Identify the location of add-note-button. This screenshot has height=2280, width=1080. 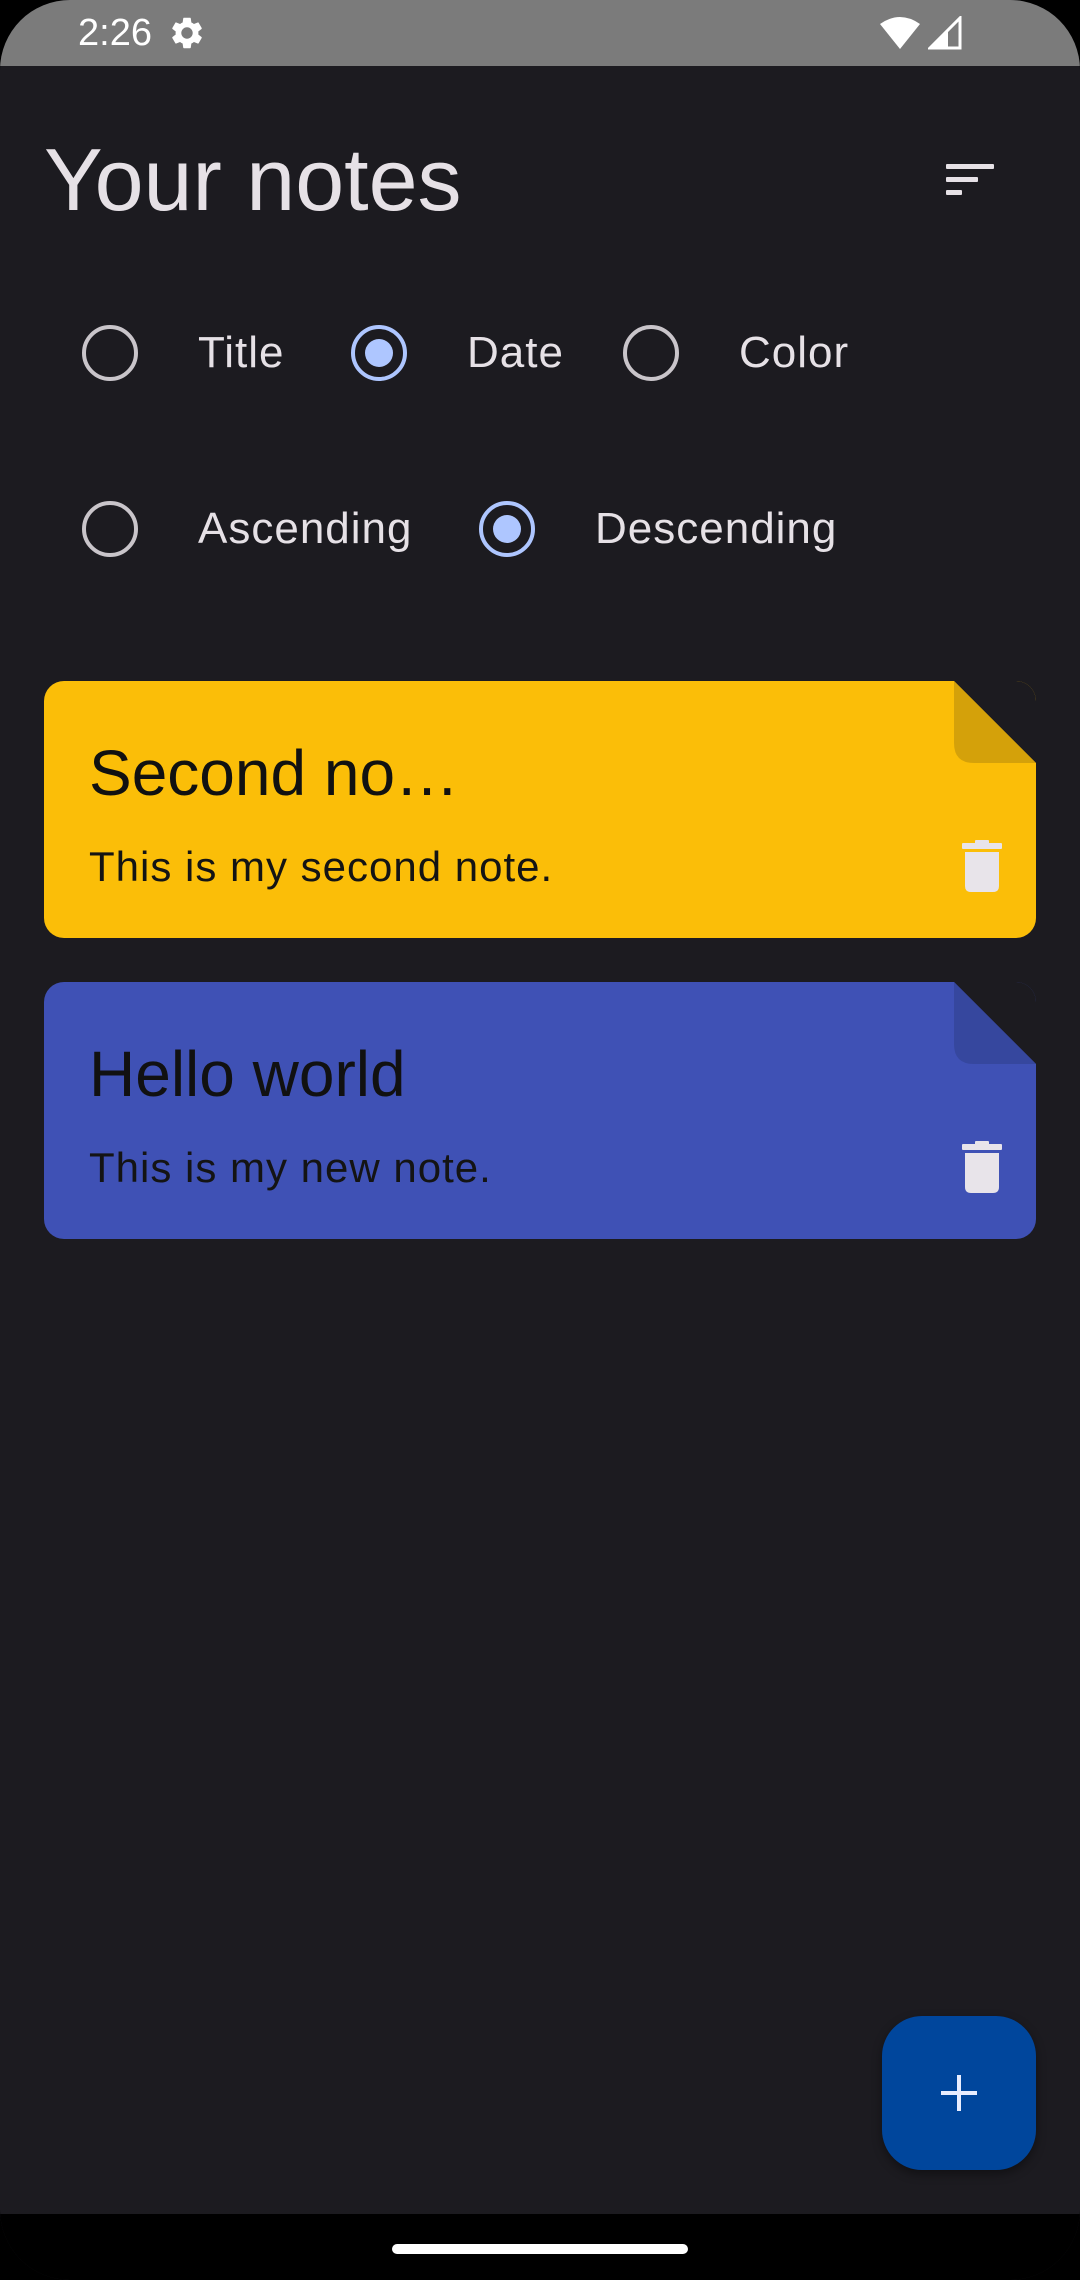
(959, 2093).